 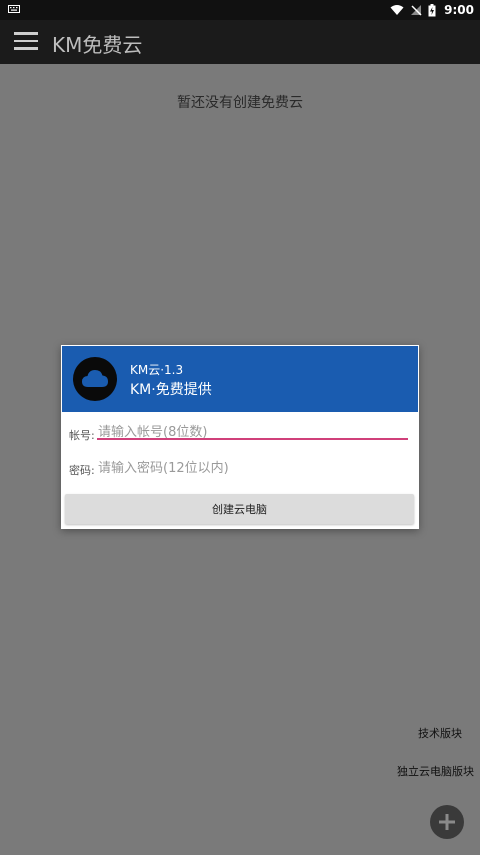 I want to click on password-label: 密码:, so click(x=82, y=470).